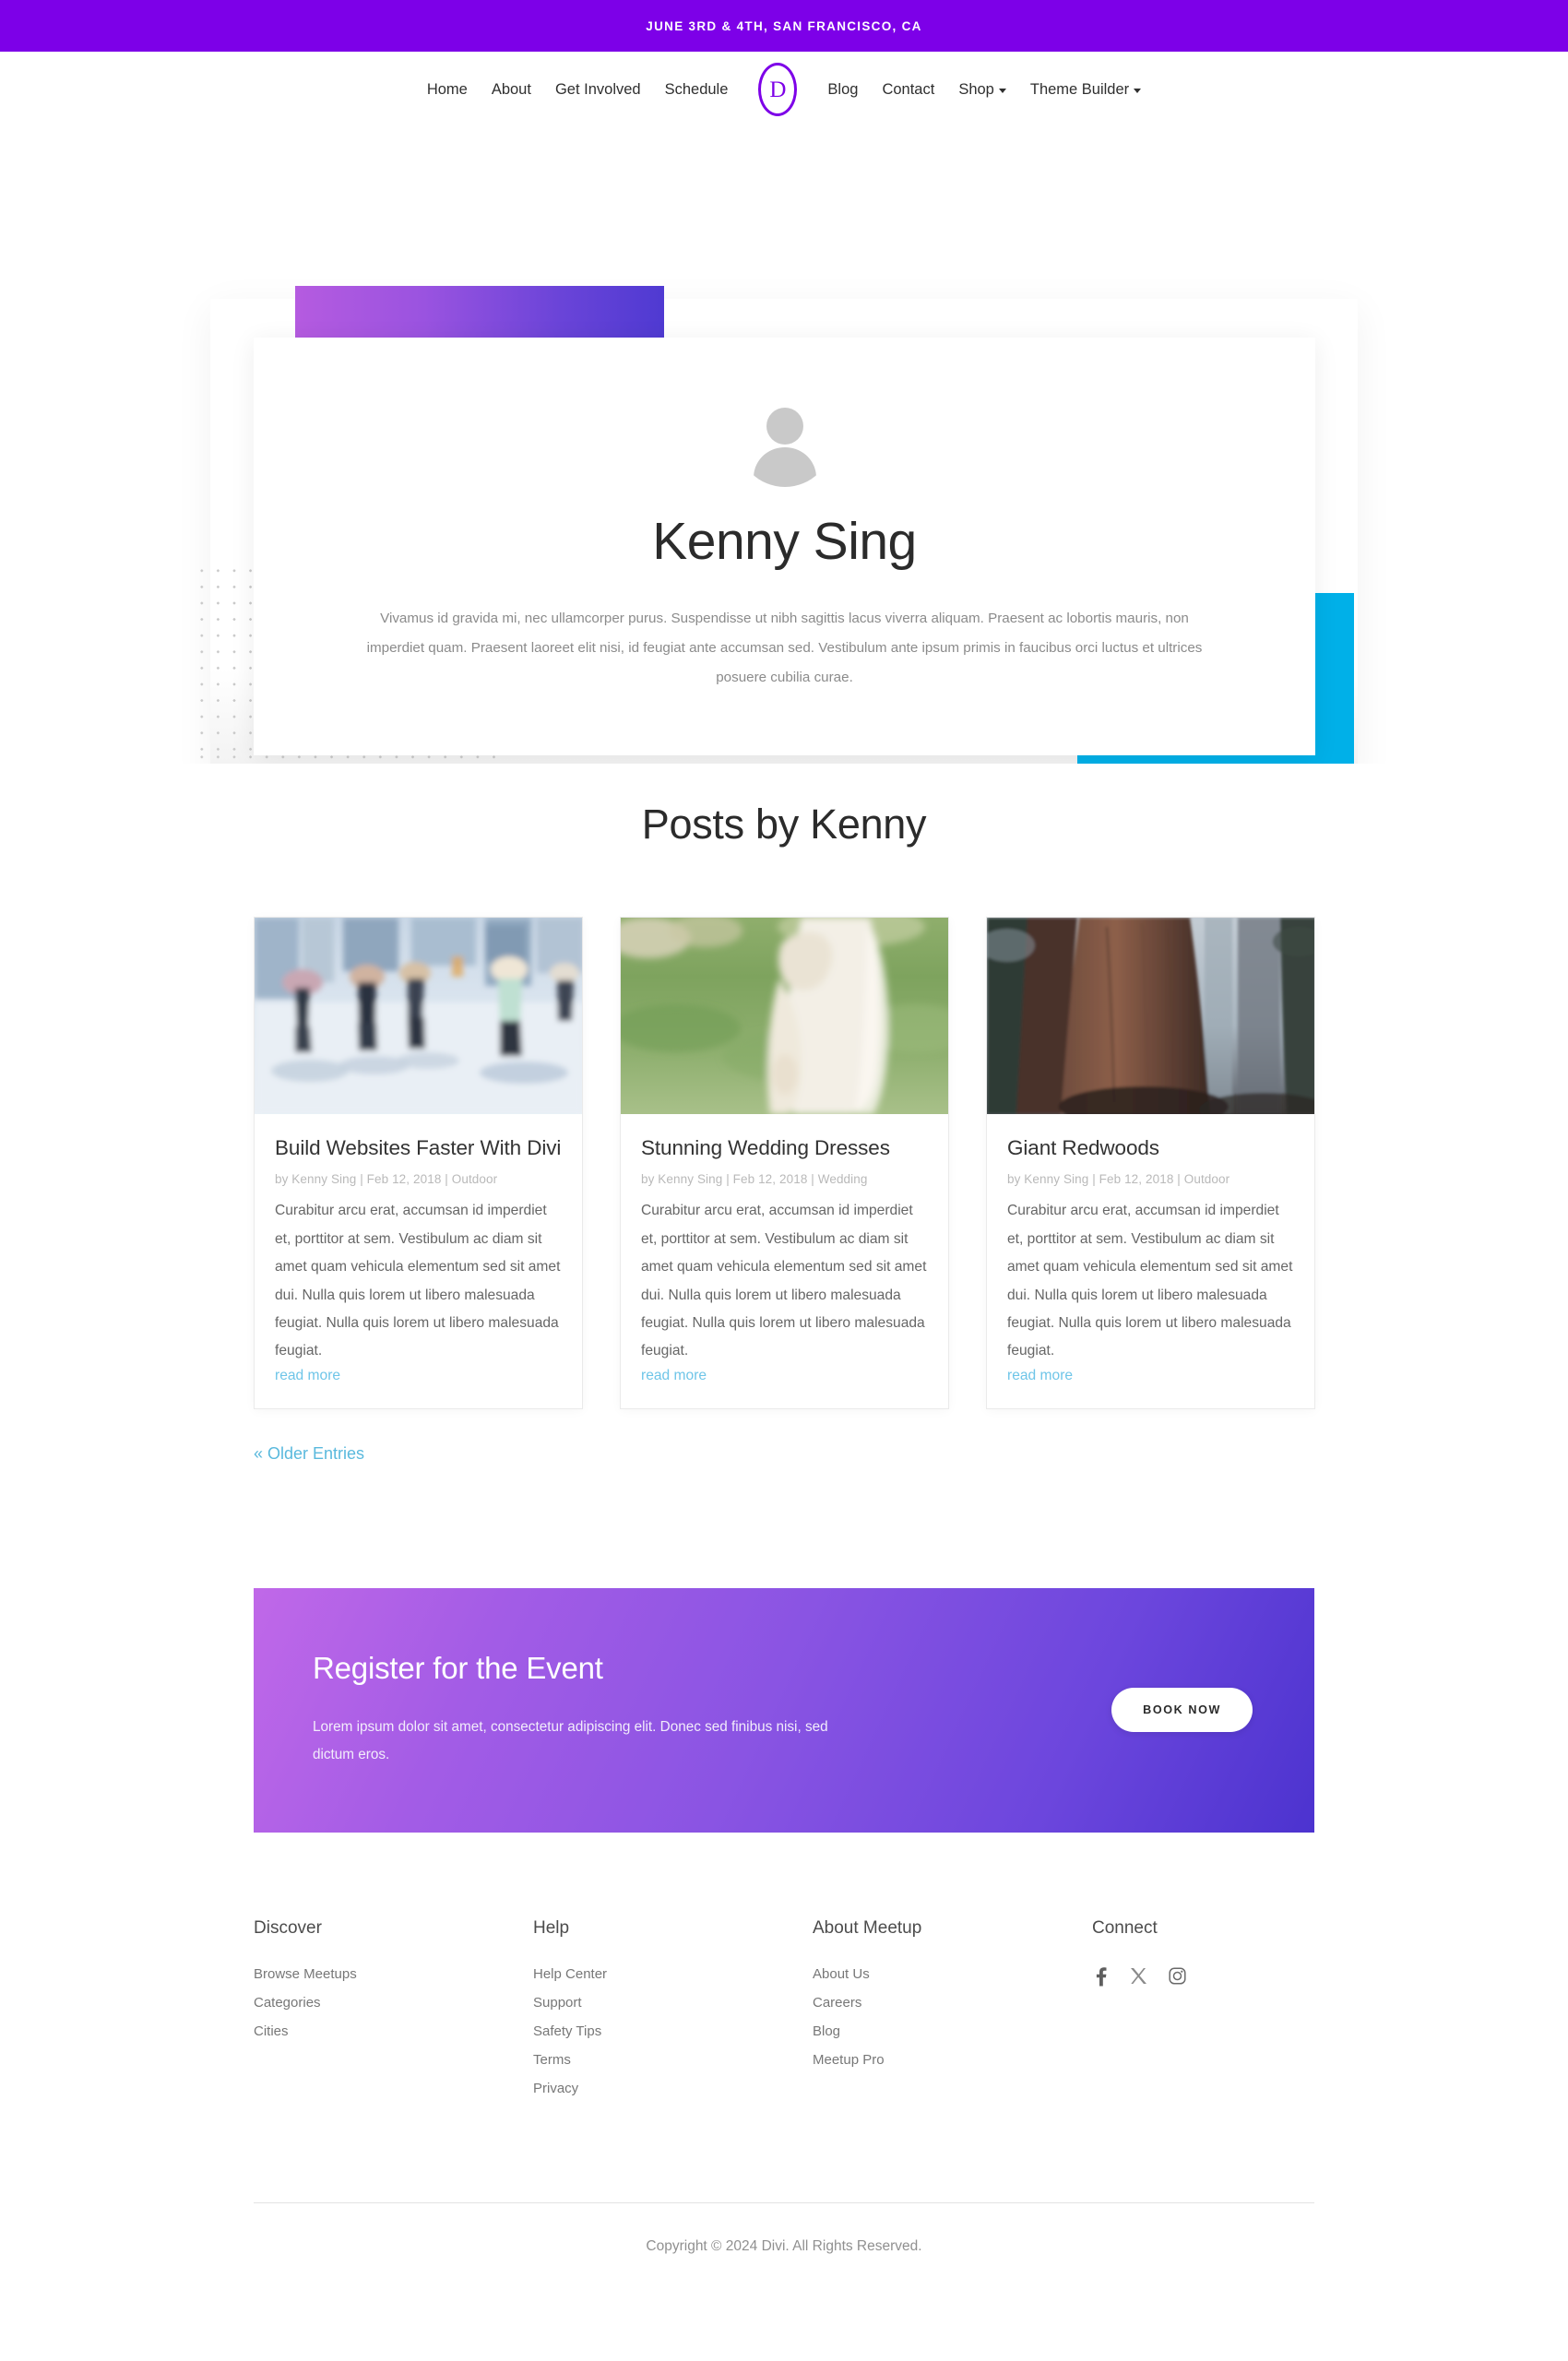 This screenshot has width=1568, height=2361. Describe the element at coordinates (288, 1927) in the screenshot. I see `footer-column-title: Discover` at that location.